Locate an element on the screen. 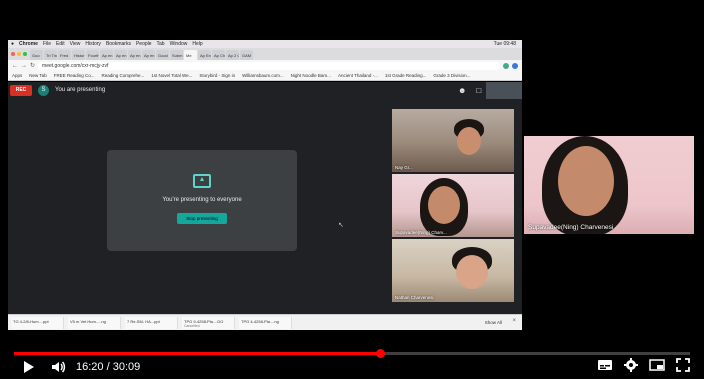 The width and height of the screenshot is (704, 379). menu-item: People is located at coordinates (144, 44).